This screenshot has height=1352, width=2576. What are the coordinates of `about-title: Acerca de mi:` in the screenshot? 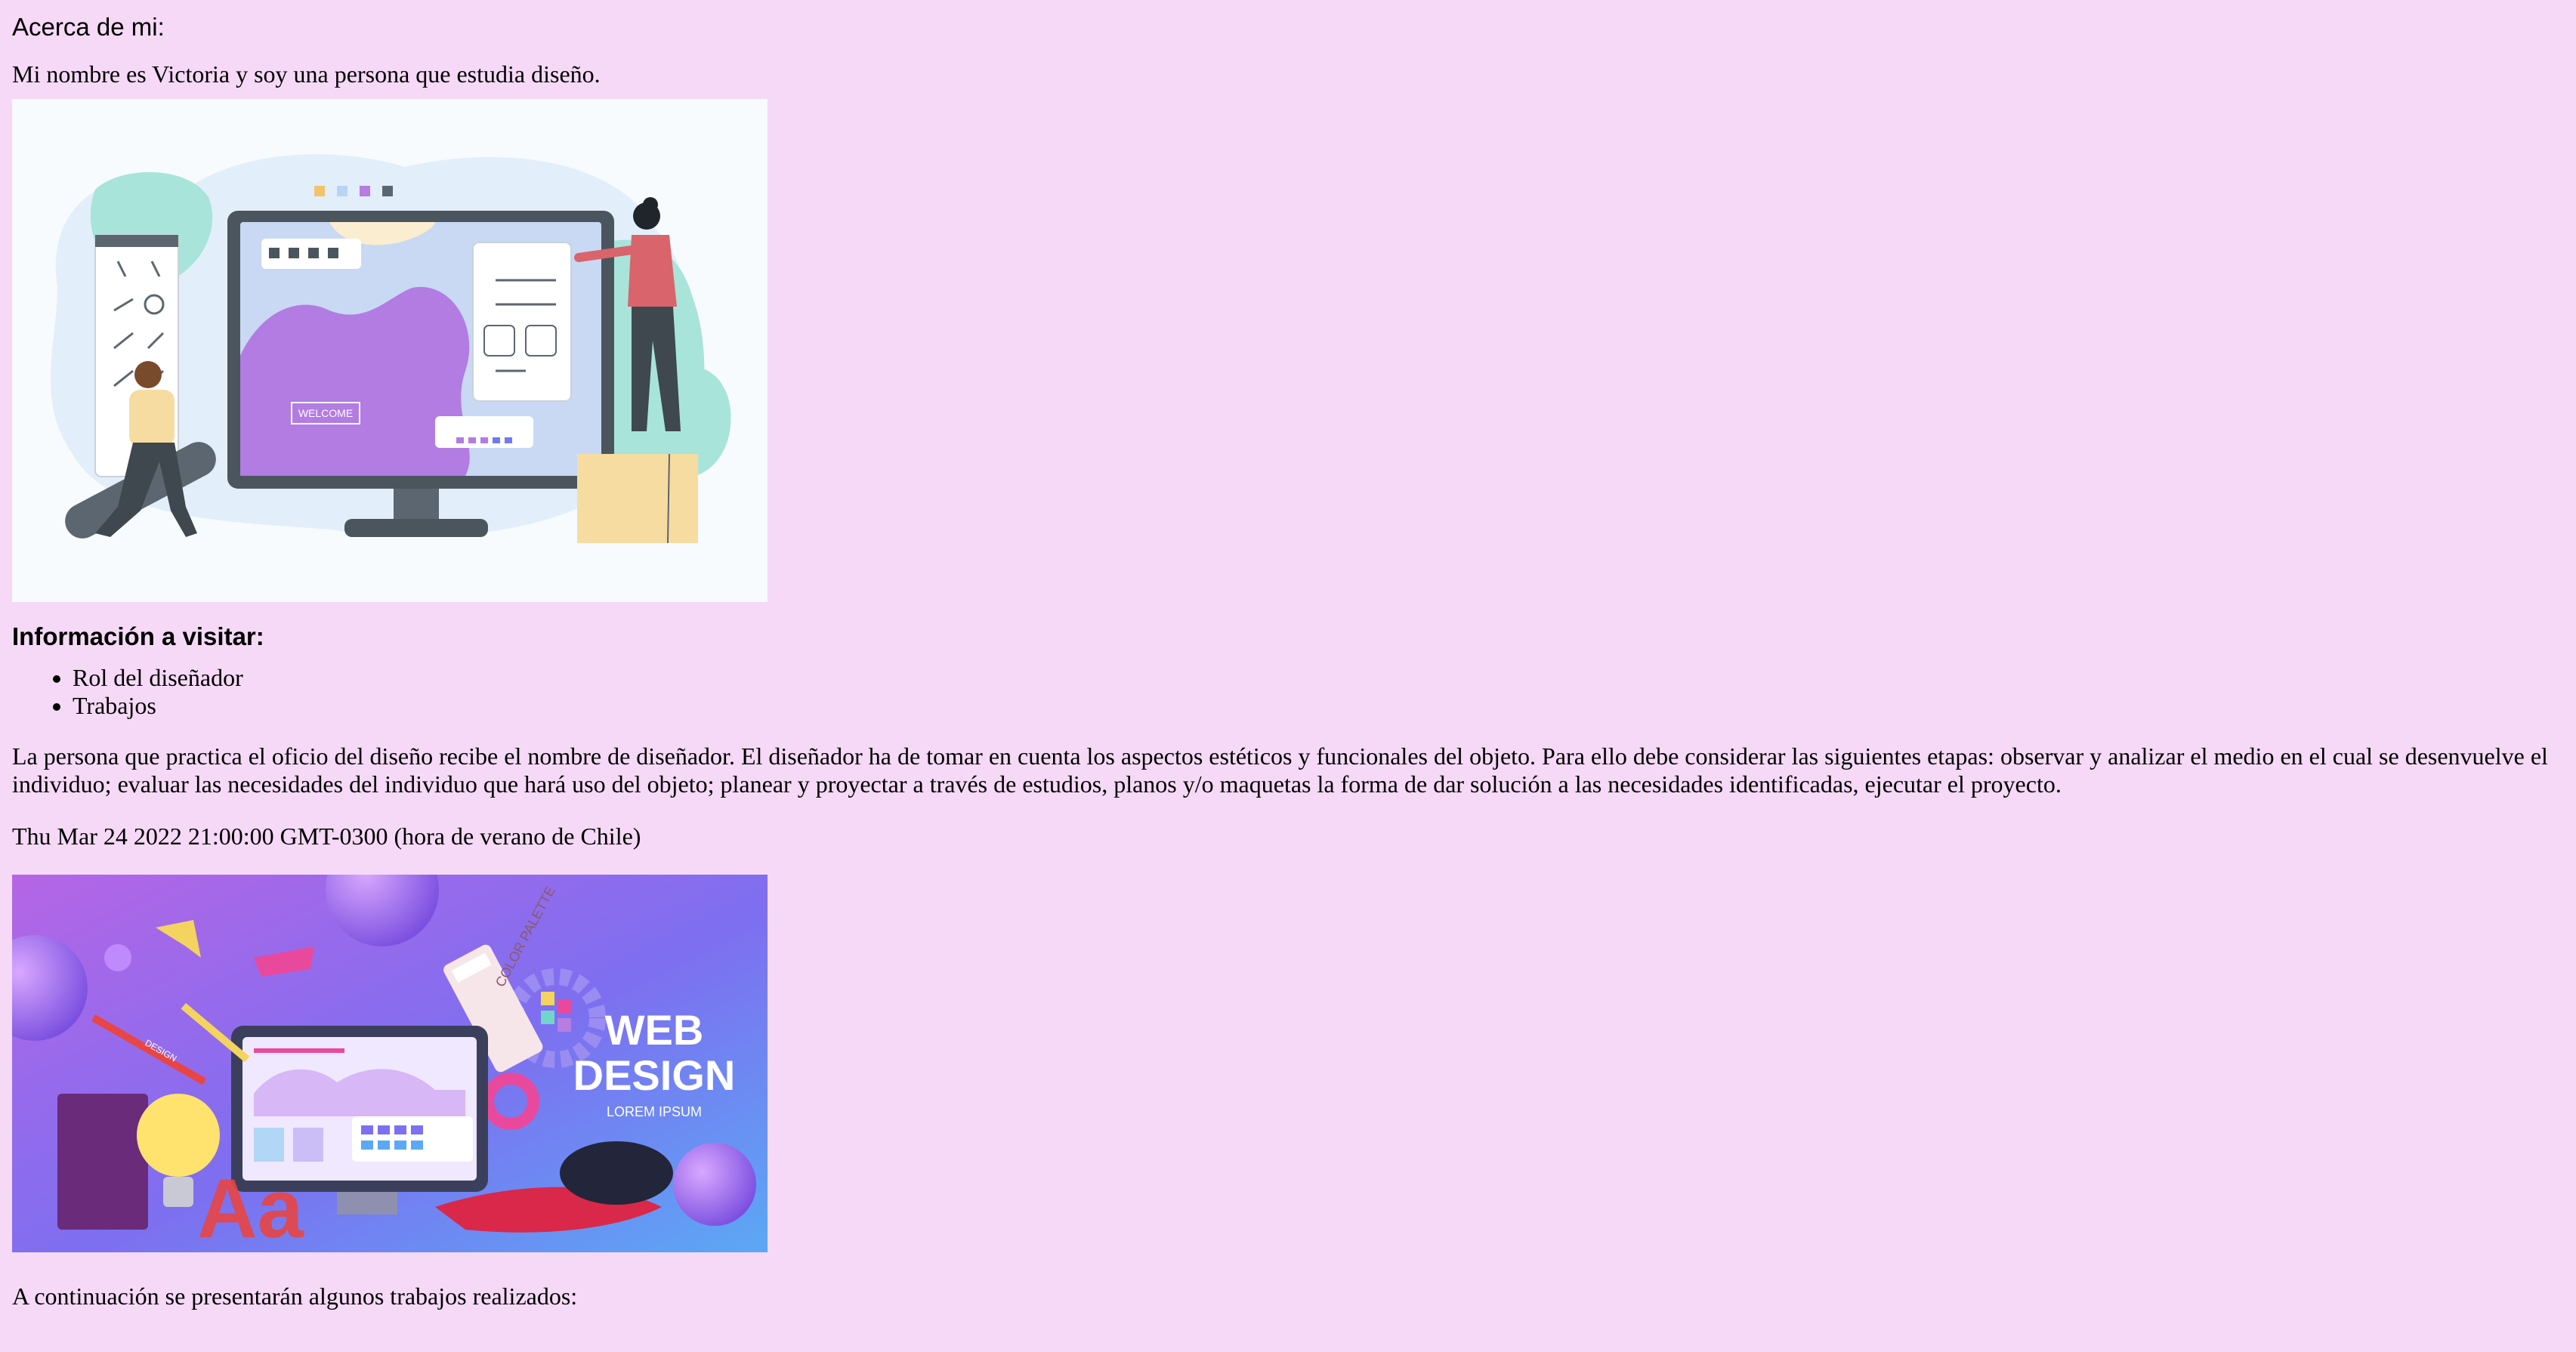 It's located at (88, 27).